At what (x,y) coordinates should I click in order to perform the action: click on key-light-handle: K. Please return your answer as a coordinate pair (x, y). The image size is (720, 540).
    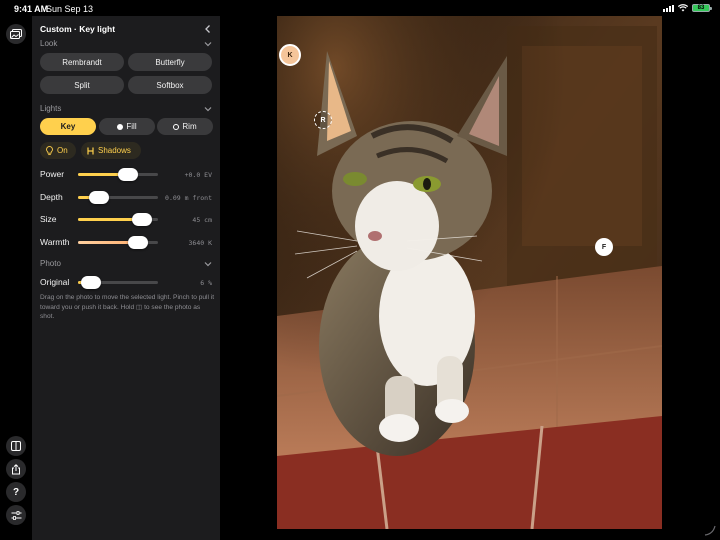
    Looking at the image, I should click on (290, 55).